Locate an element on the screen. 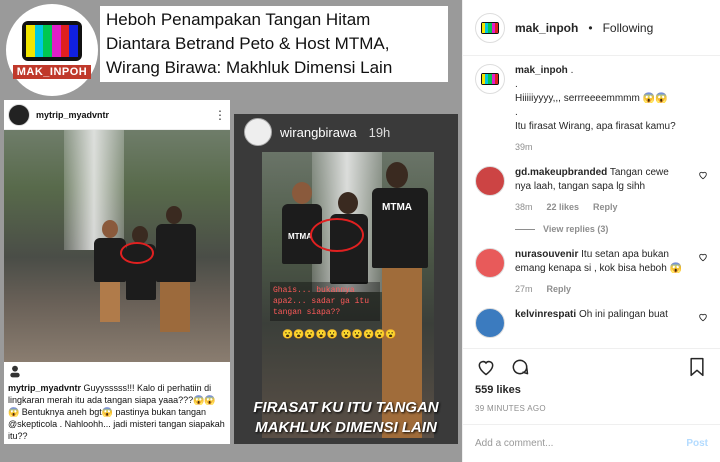 This screenshot has height=462, width=720. post-actions is located at coordinates (591, 366).